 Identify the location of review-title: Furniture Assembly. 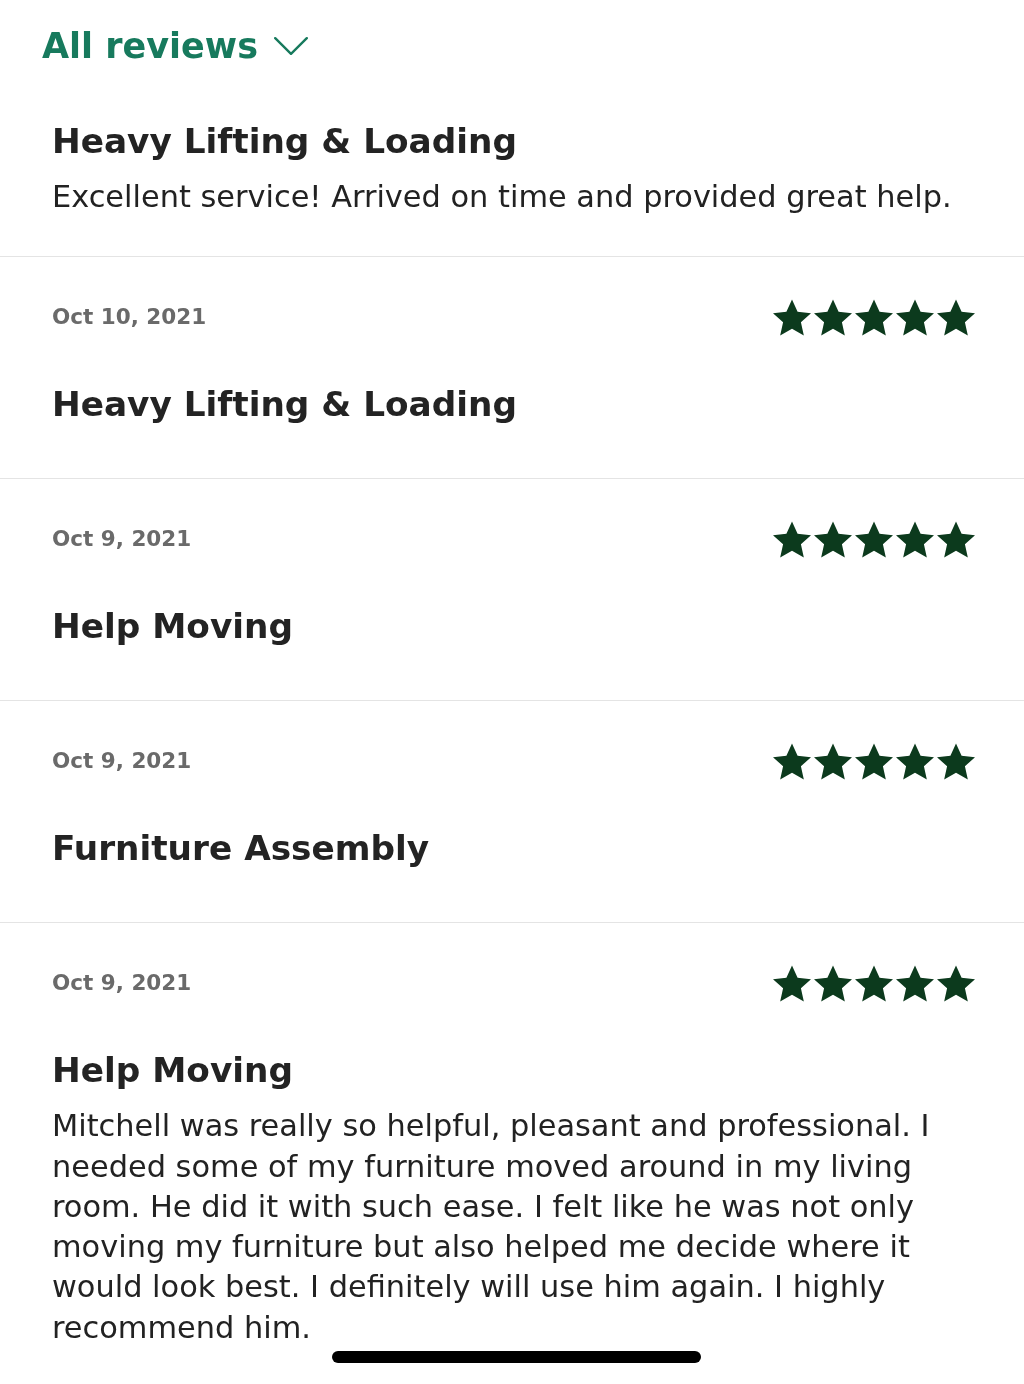
(241, 849).